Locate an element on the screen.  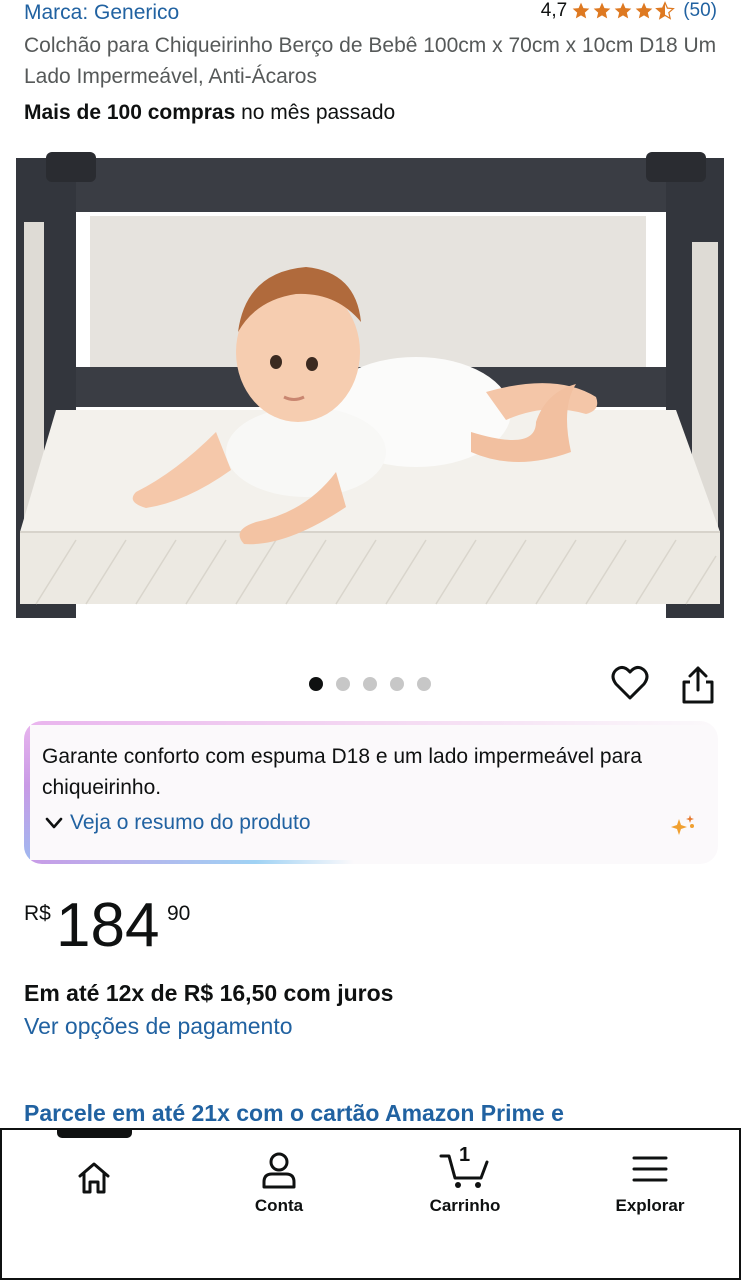
price-fraction: 90 is located at coordinates (179, 913).